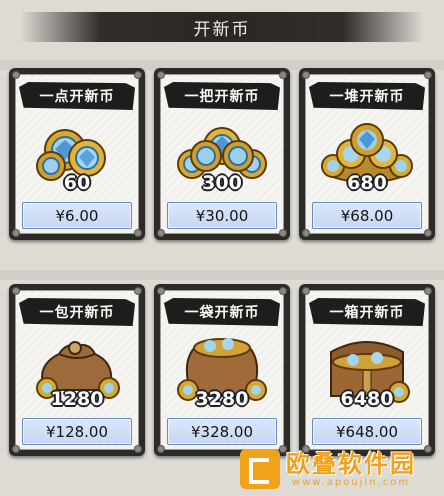  I want to click on package-title-banner: 一袋开新币, so click(222, 312).